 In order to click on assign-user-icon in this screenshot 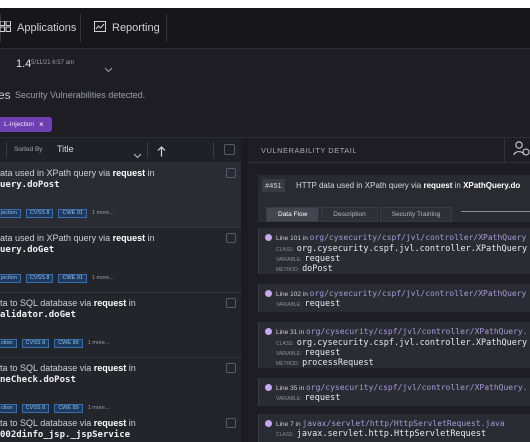, I will do `click(521, 151)`.